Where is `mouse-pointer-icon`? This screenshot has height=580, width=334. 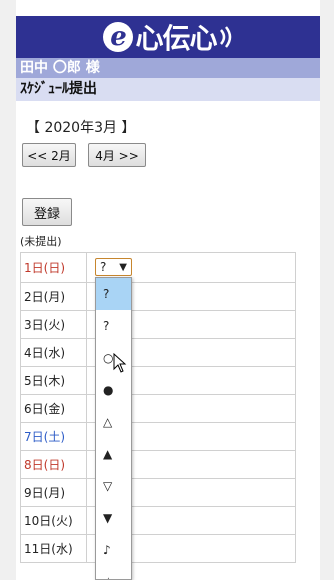 mouse-pointer-icon is located at coordinates (120, 363).